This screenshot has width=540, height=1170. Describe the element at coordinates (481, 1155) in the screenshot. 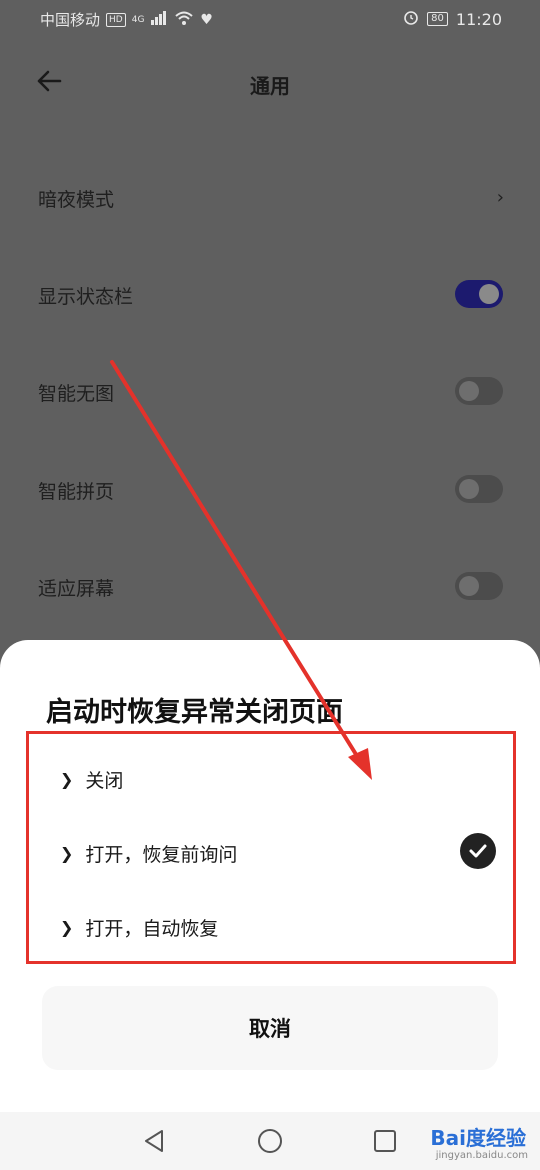

I see `watermark-url: jingyan.baidu.com` at that location.